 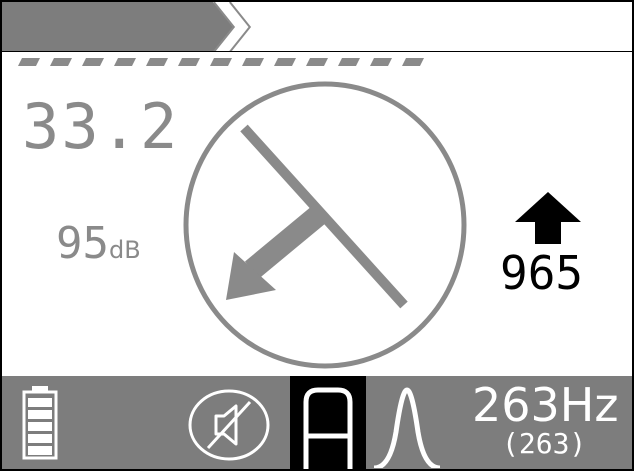 What do you see at coordinates (82, 243) in the screenshot?
I see `signal-value: 95` at bounding box center [82, 243].